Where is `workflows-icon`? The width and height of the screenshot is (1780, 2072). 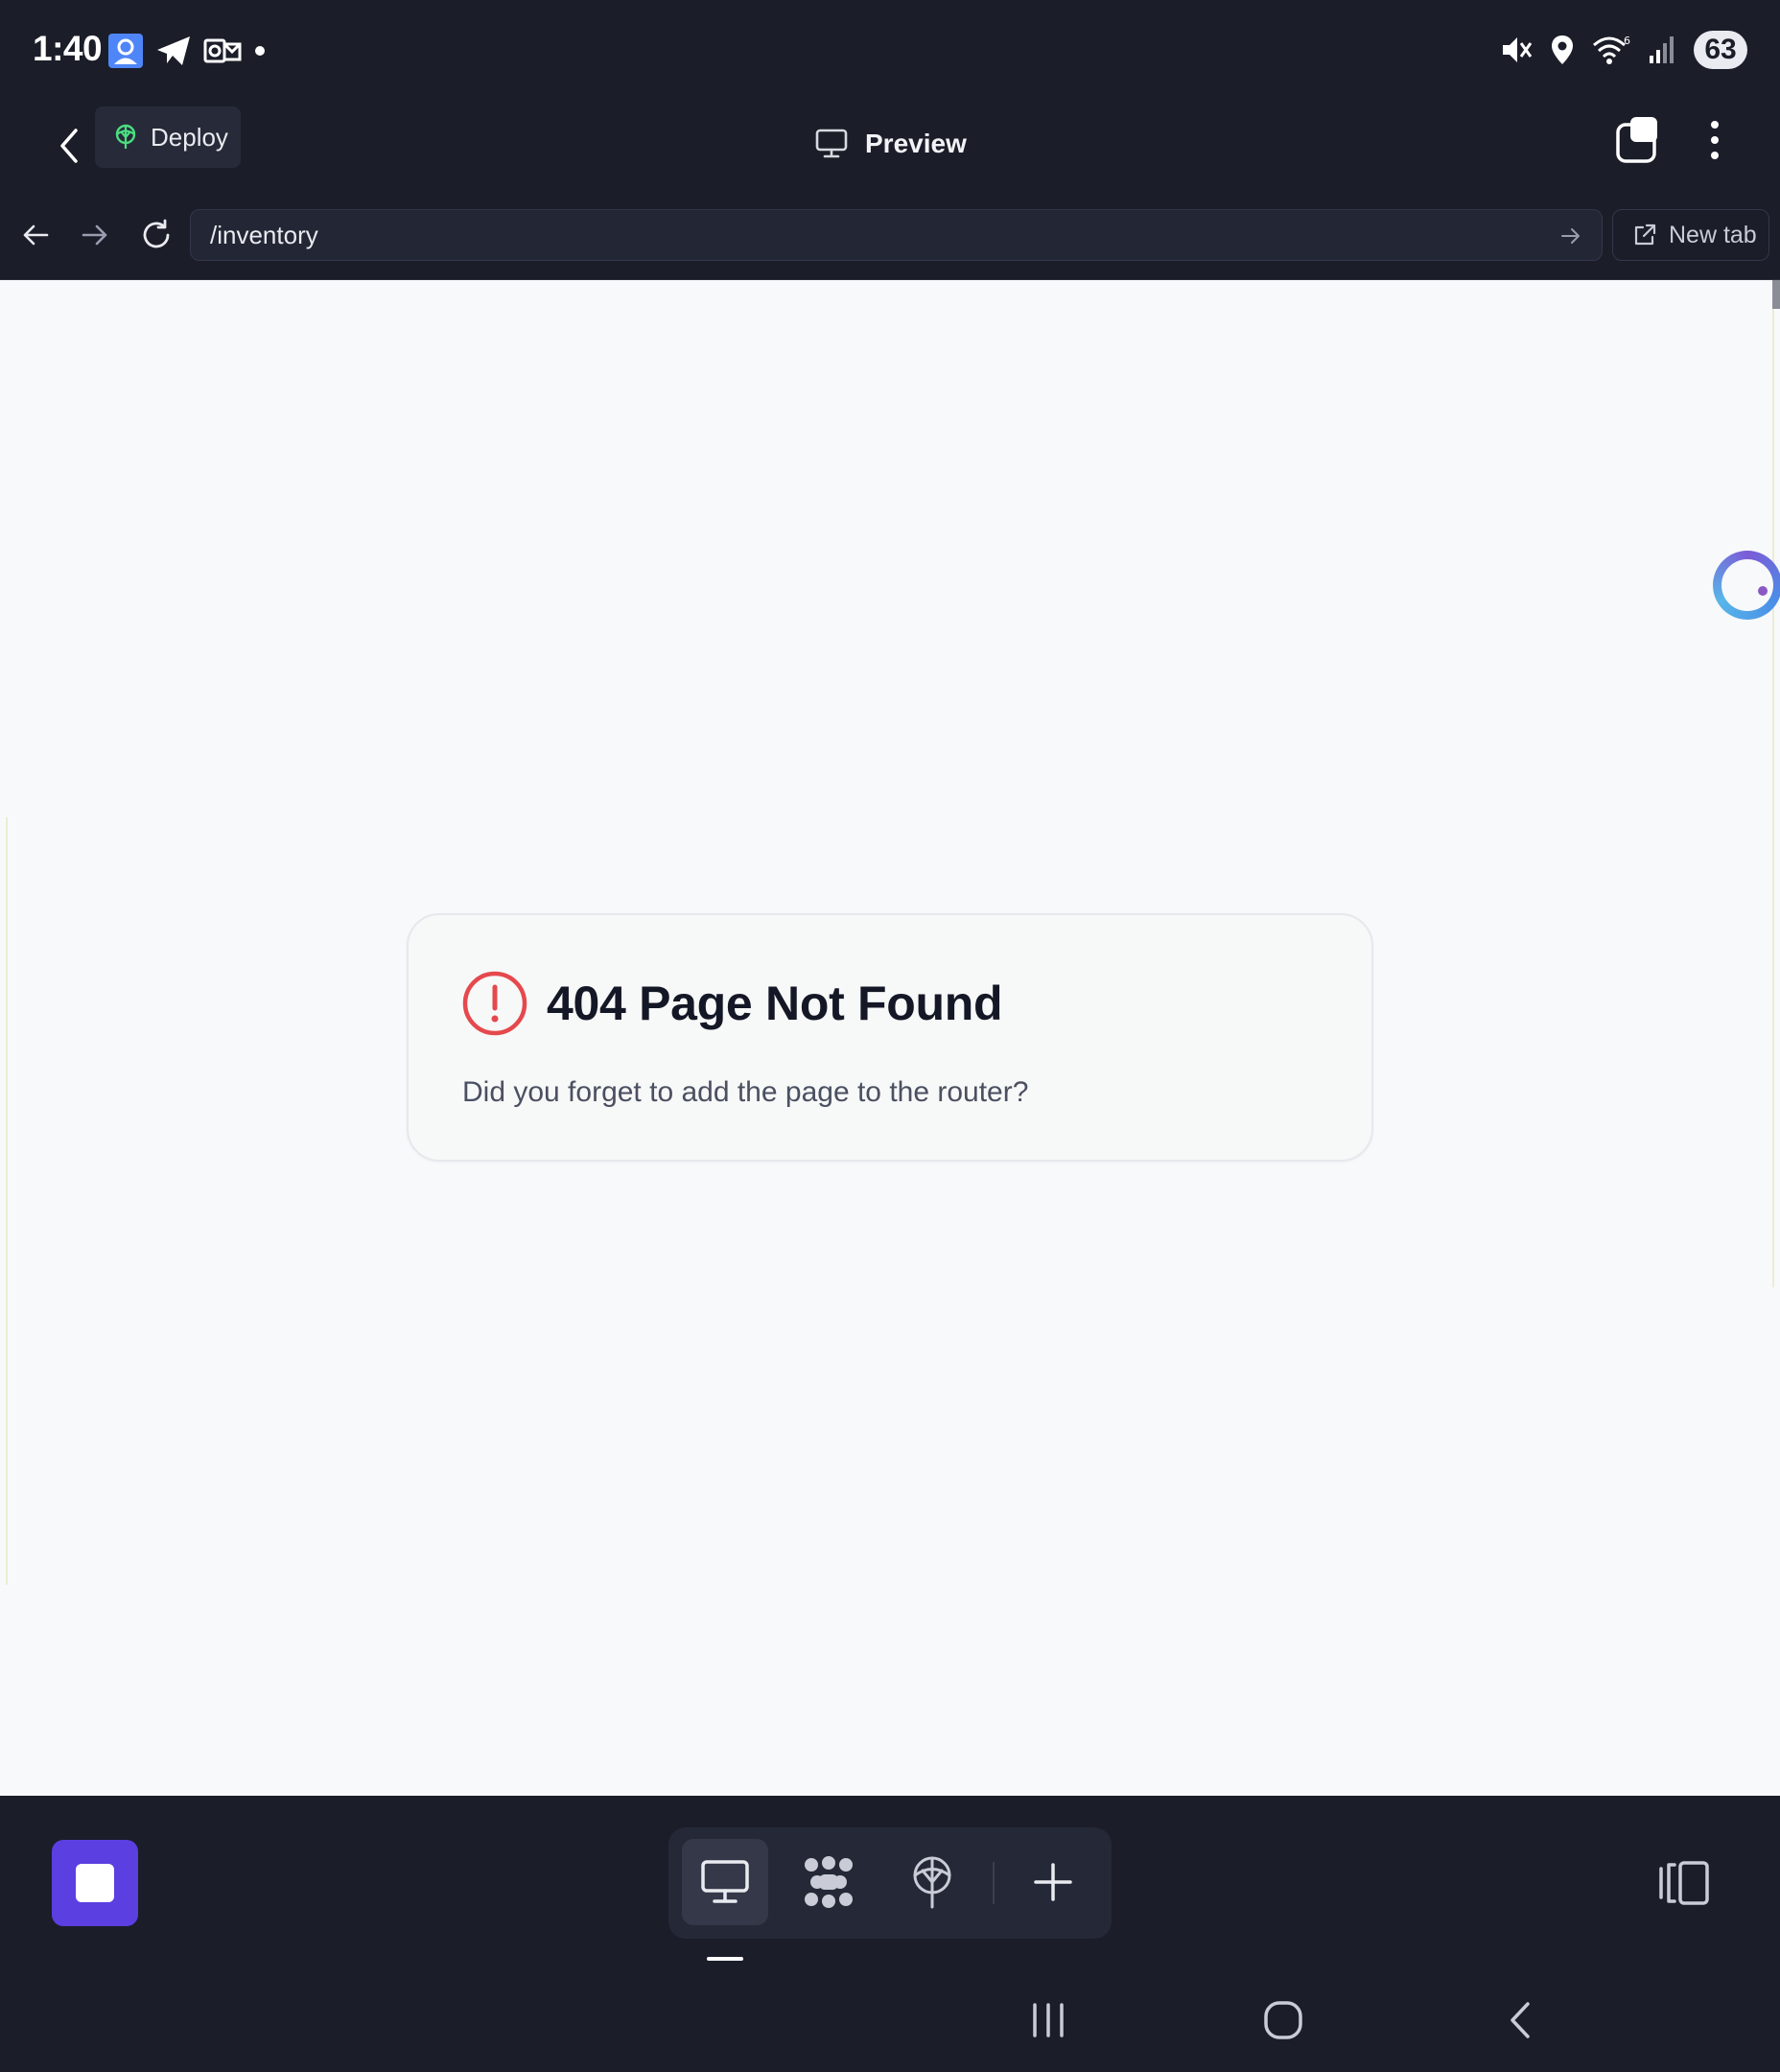 workflows-icon is located at coordinates (829, 1882).